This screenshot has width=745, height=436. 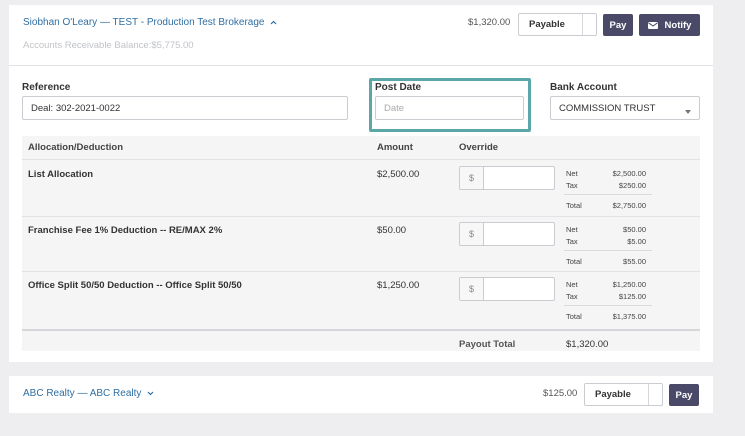 I want to click on post-date-input: Date, so click(x=449, y=108).